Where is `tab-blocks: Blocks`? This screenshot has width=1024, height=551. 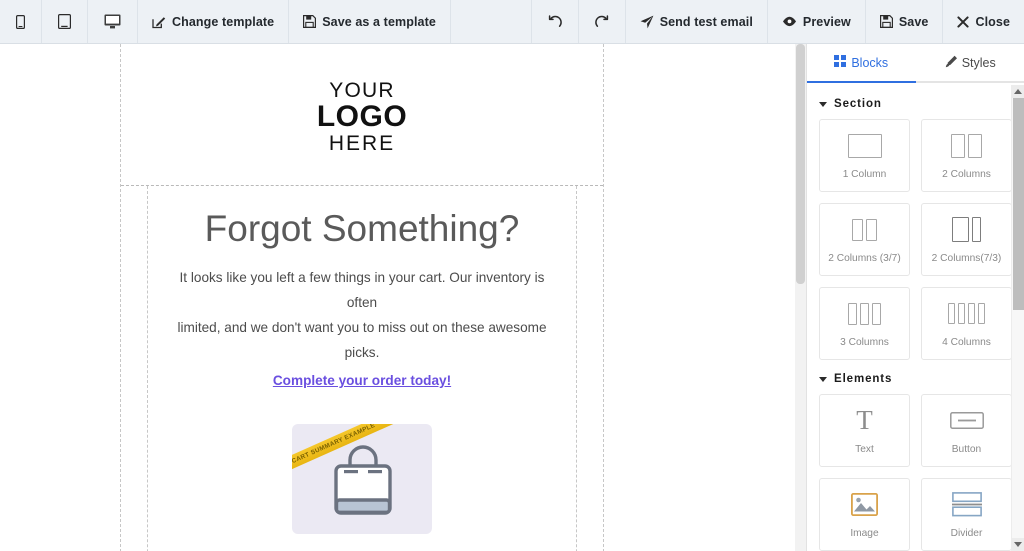
tab-blocks: Blocks is located at coordinates (861, 63).